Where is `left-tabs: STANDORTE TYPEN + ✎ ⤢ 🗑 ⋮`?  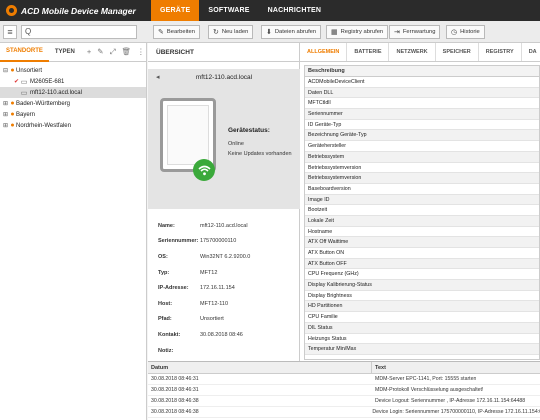
left-tabs: STANDORTE TYPEN + ✎ ⤢ 🗑 ⋮ is located at coordinates (73, 52).